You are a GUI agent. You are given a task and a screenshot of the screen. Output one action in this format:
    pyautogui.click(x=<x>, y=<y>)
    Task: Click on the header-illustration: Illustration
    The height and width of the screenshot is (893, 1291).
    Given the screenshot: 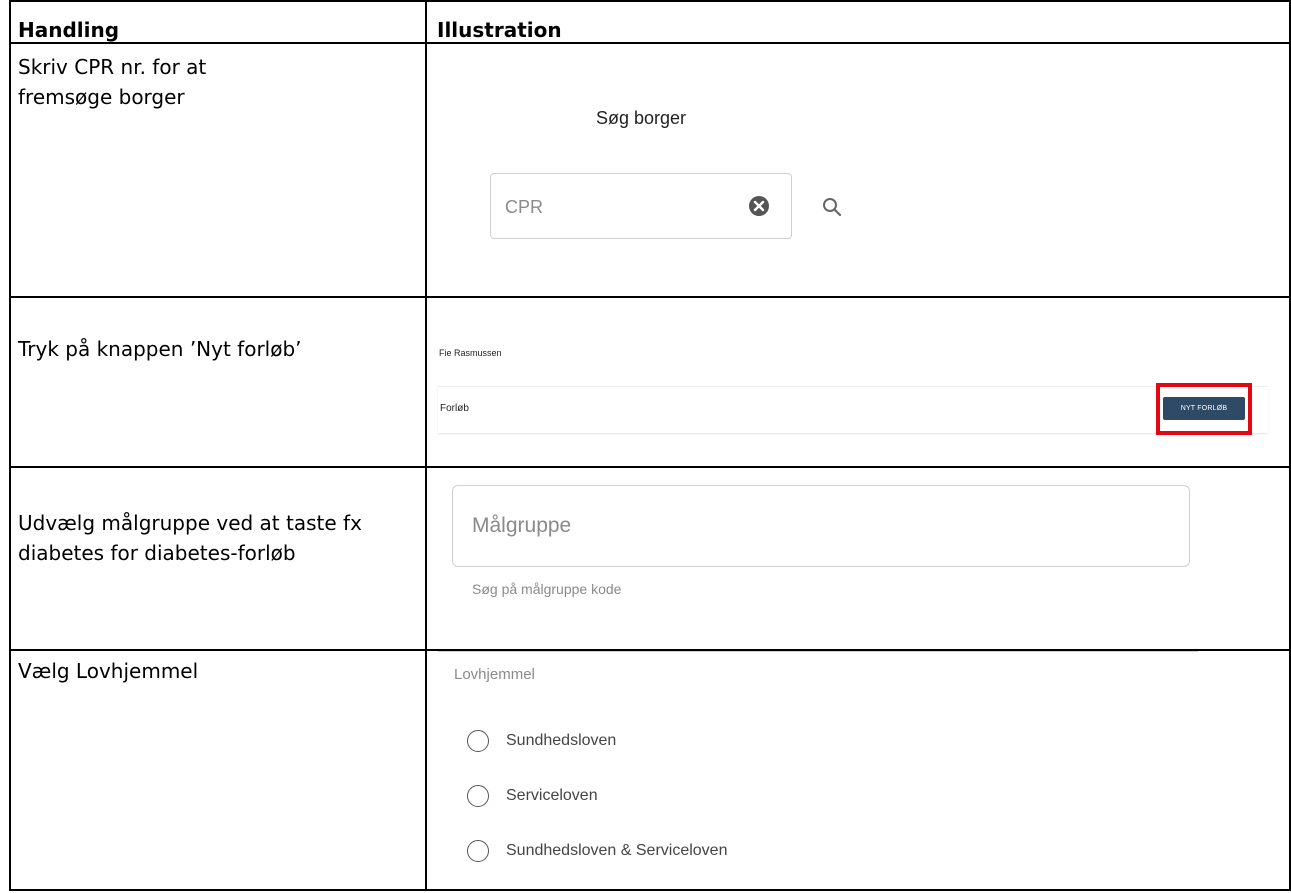 What is the action you would take?
    pyautogui.click(x=499, y=30)
    